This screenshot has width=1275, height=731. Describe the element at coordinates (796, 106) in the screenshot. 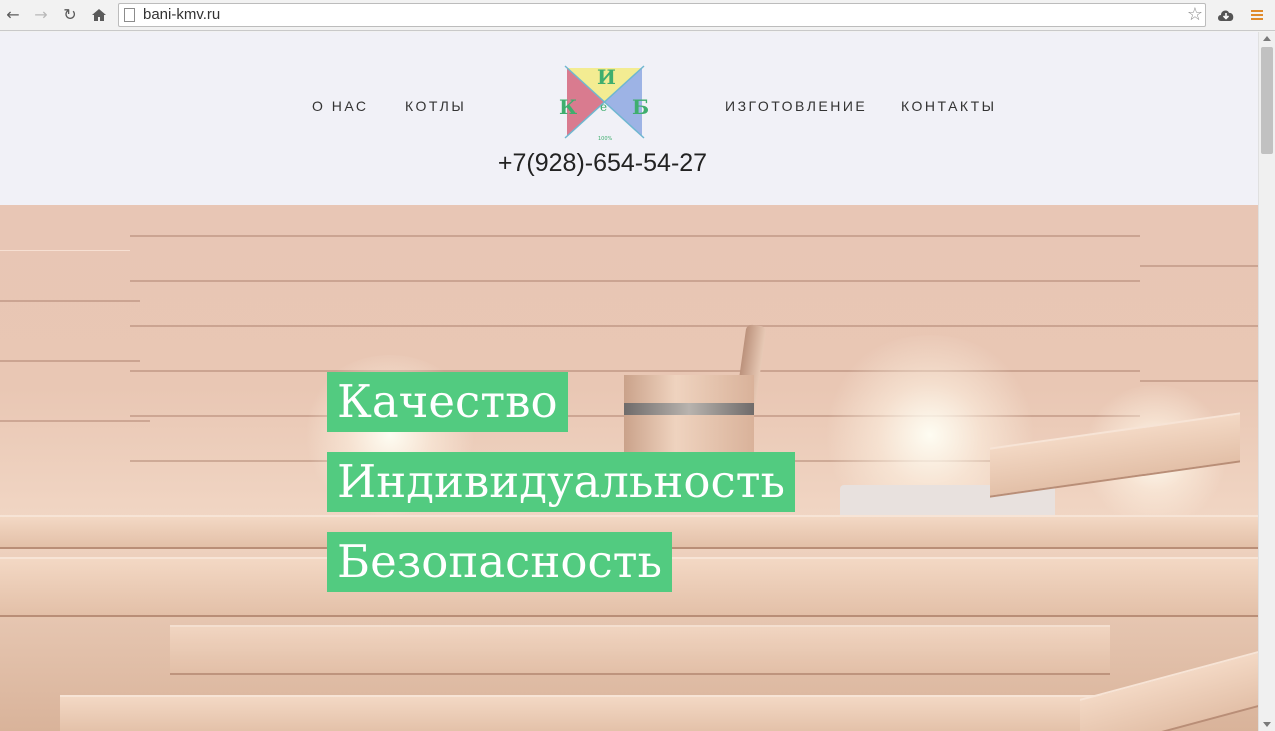

I see `nav-link-manufacturing: ИЗГОТОВЛЕНИЕ` at that location.